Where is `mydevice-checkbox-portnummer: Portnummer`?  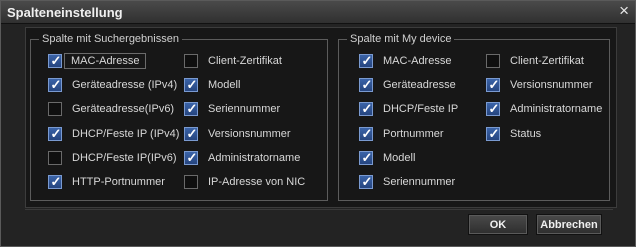 mydevice-checkbox-portnummer: Portnummer is located at coordinates (401, 134).